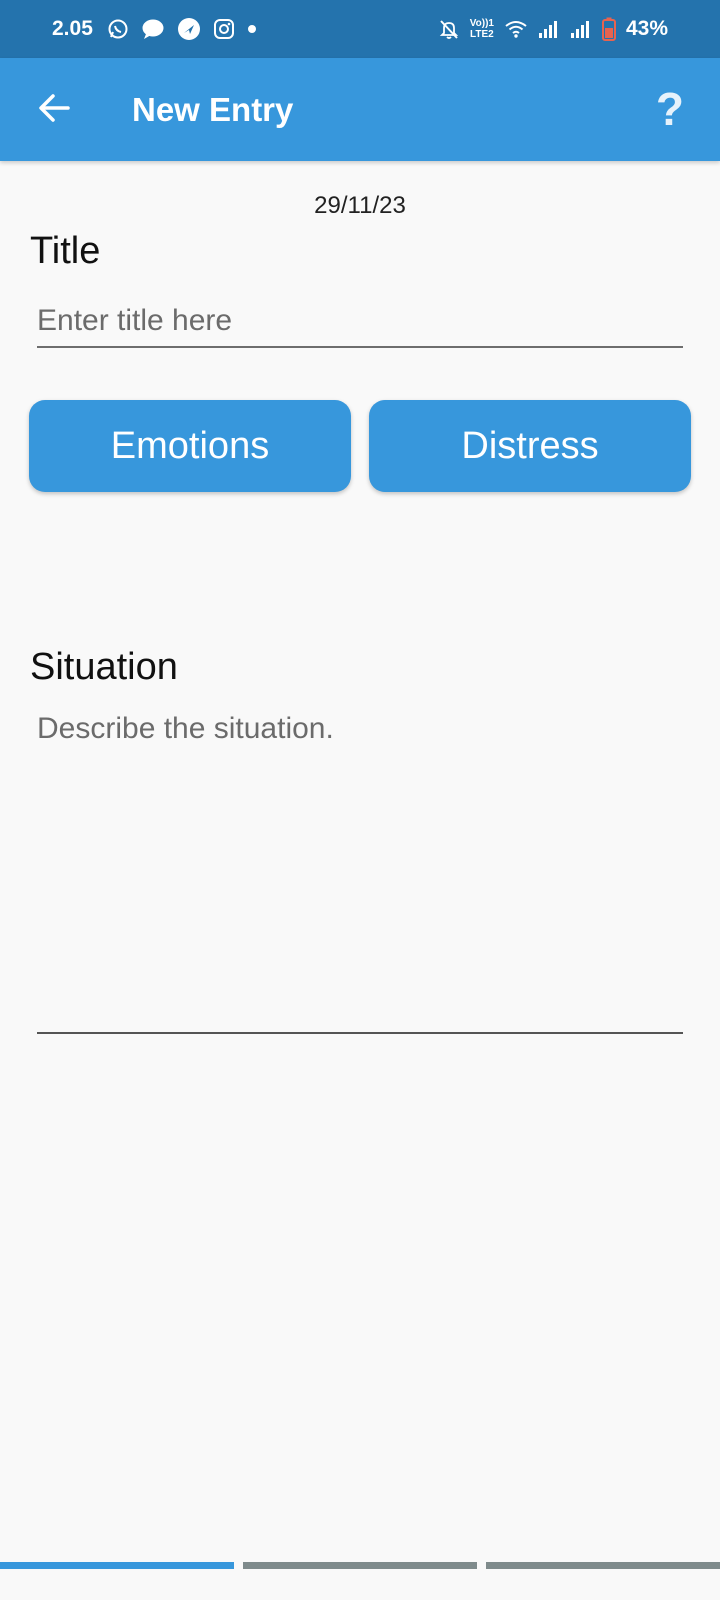 This screenshot has width=720, height=1600. Describe the element at coordinates (360, 322) in the screenshot. I see `title-input` at that location.